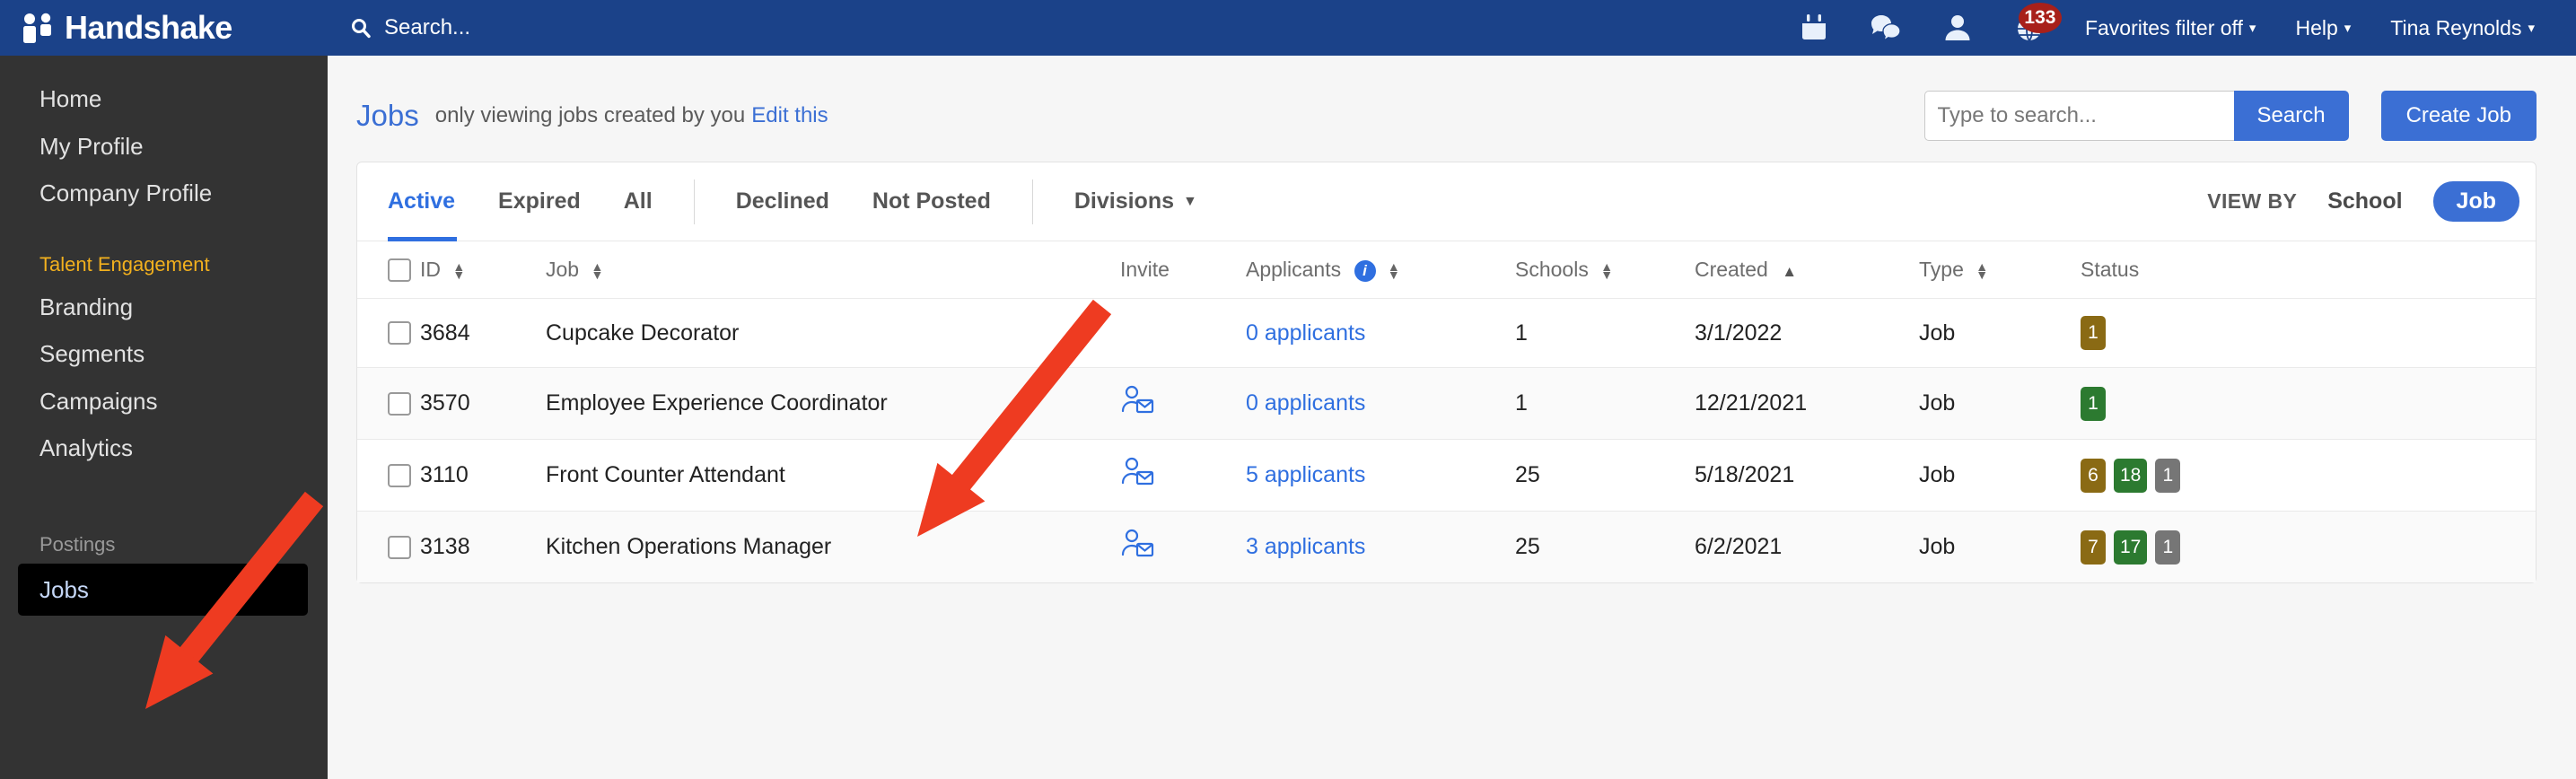 This screenshot has height=779, width=2576. I want to click on cell-job-title: Employee Experience Coordinator, so click(833, 404).